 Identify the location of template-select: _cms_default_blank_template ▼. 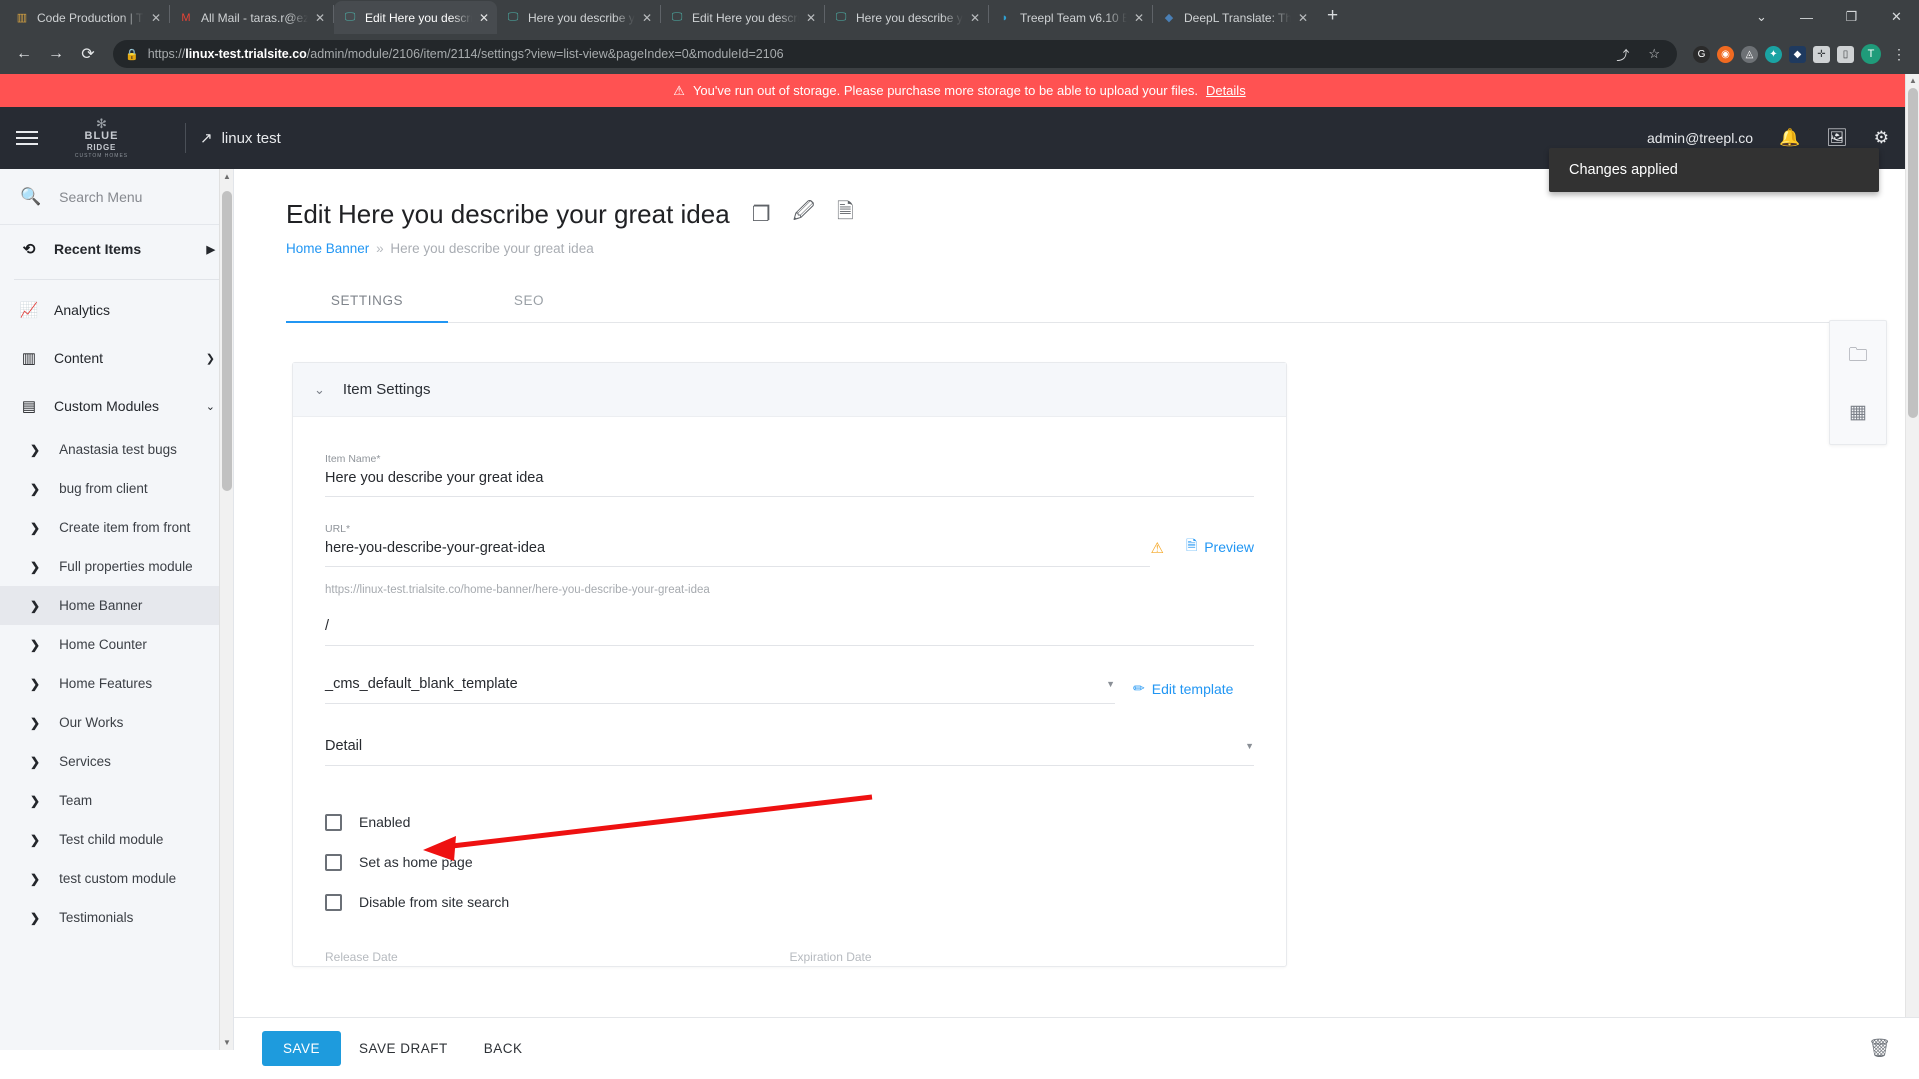
(720, 690).